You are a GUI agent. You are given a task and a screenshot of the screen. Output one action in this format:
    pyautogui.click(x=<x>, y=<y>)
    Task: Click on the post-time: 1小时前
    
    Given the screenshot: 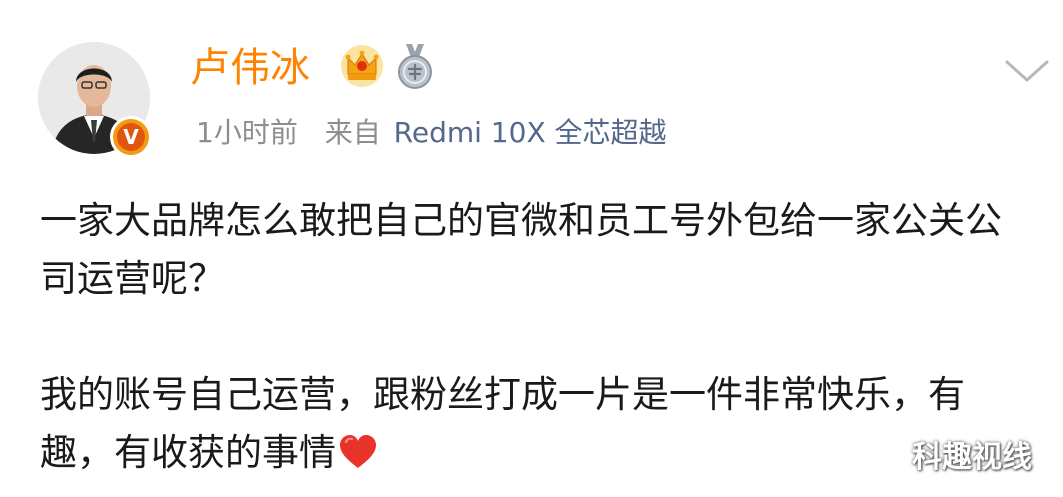 What is the action you would take?
    pyautogui.click(x=247, y=132)
    